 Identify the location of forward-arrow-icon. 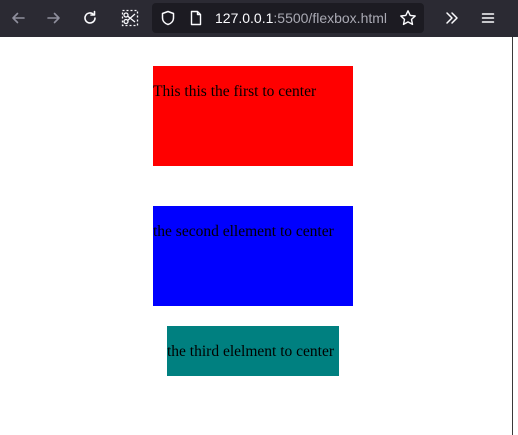
(54, 18).